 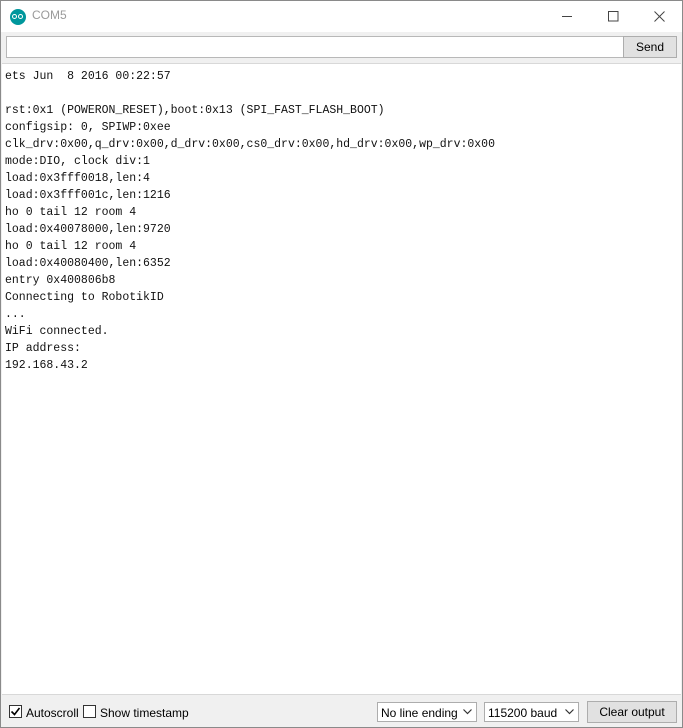 What do you see at coordinates (650, 47) in the screenshot?
I see `send-button: Send` at bounding box center [650, 47].